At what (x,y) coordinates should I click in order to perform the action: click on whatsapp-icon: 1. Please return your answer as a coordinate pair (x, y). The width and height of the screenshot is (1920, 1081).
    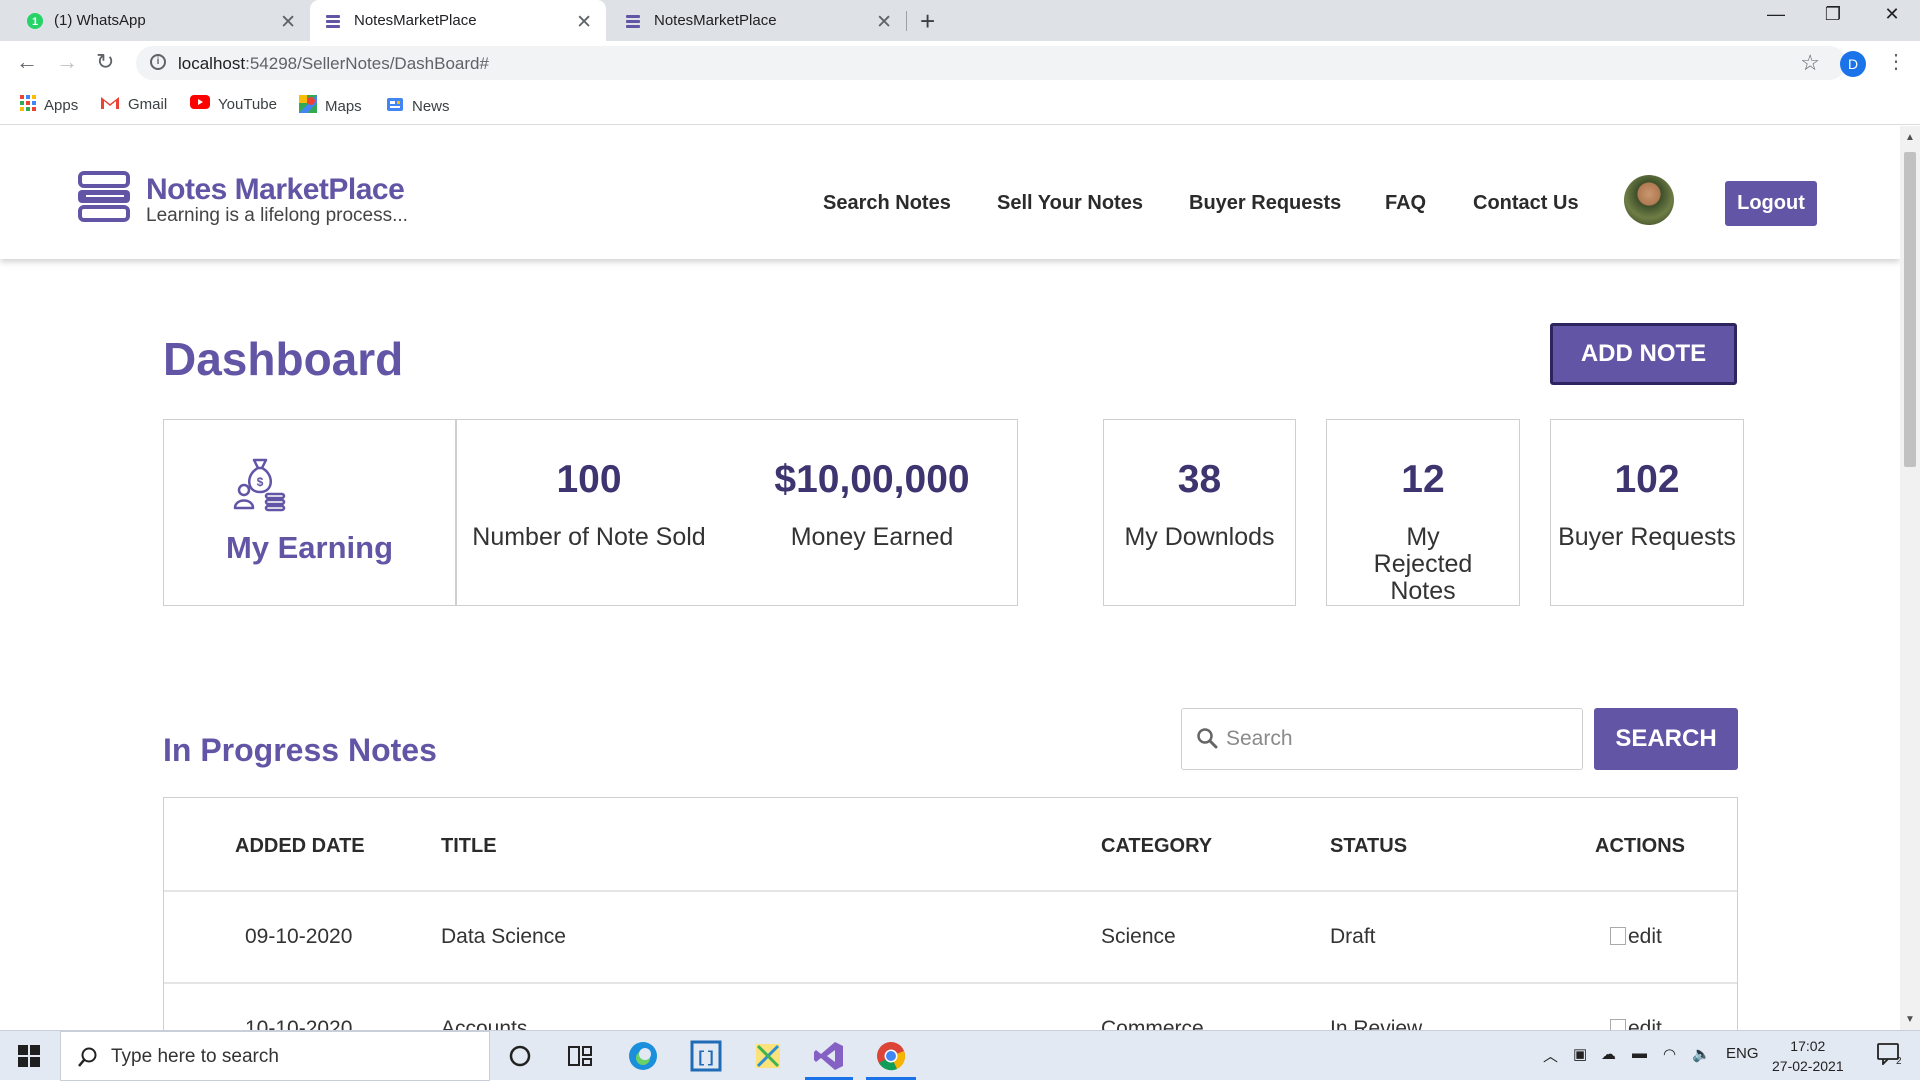
    Looking at the image, I should click on (35, 21).